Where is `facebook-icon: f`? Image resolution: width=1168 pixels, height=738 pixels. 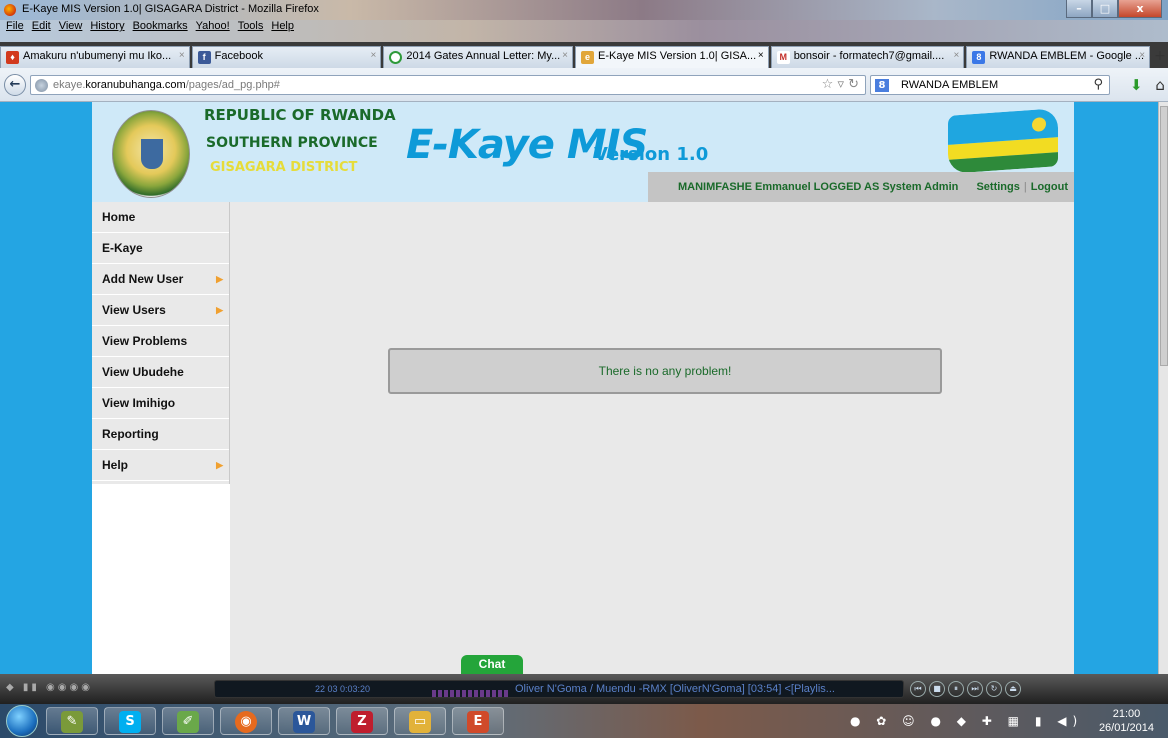
facebook-icon: f is located at coordinates (204, 57).